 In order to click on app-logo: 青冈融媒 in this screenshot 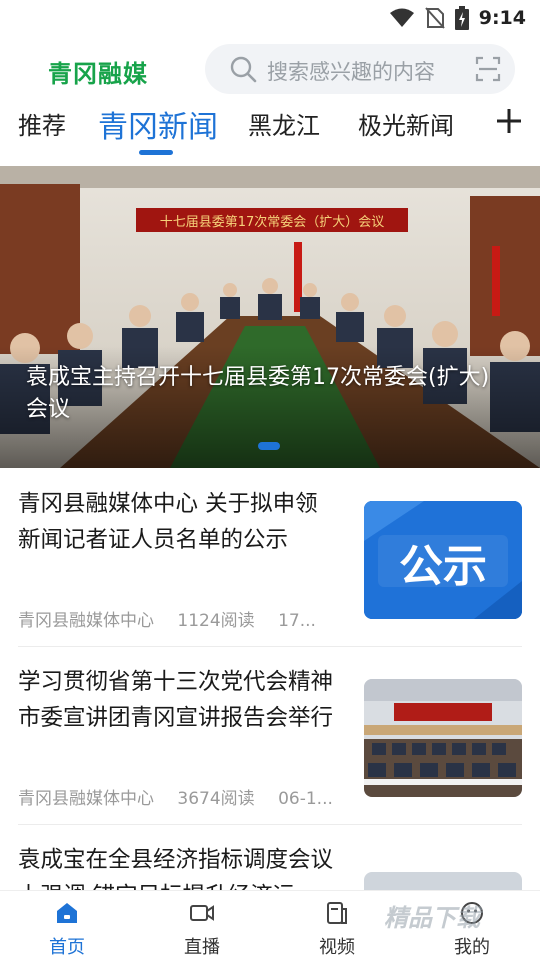, I will do `click(98, 74)`.